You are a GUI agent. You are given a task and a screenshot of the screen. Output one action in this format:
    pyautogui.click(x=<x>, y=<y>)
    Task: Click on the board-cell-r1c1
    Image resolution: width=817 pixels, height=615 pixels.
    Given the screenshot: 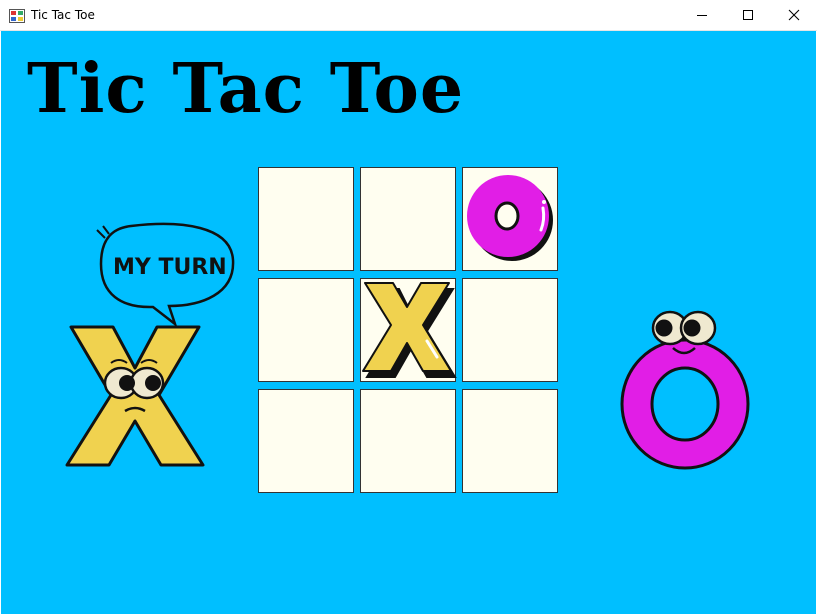 What is the action you would take?
    pyautogui.click(x=306, y=219)
    